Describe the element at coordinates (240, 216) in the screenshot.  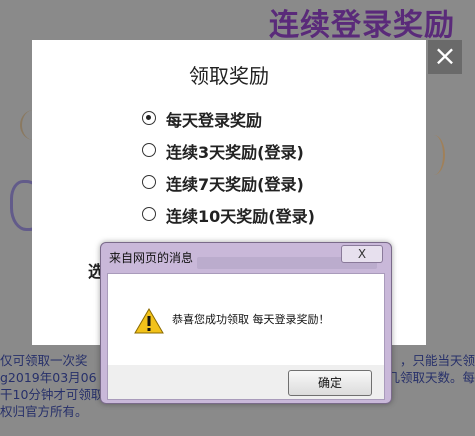
I see `option-label: 连续10天奖励(登录)` at that location.